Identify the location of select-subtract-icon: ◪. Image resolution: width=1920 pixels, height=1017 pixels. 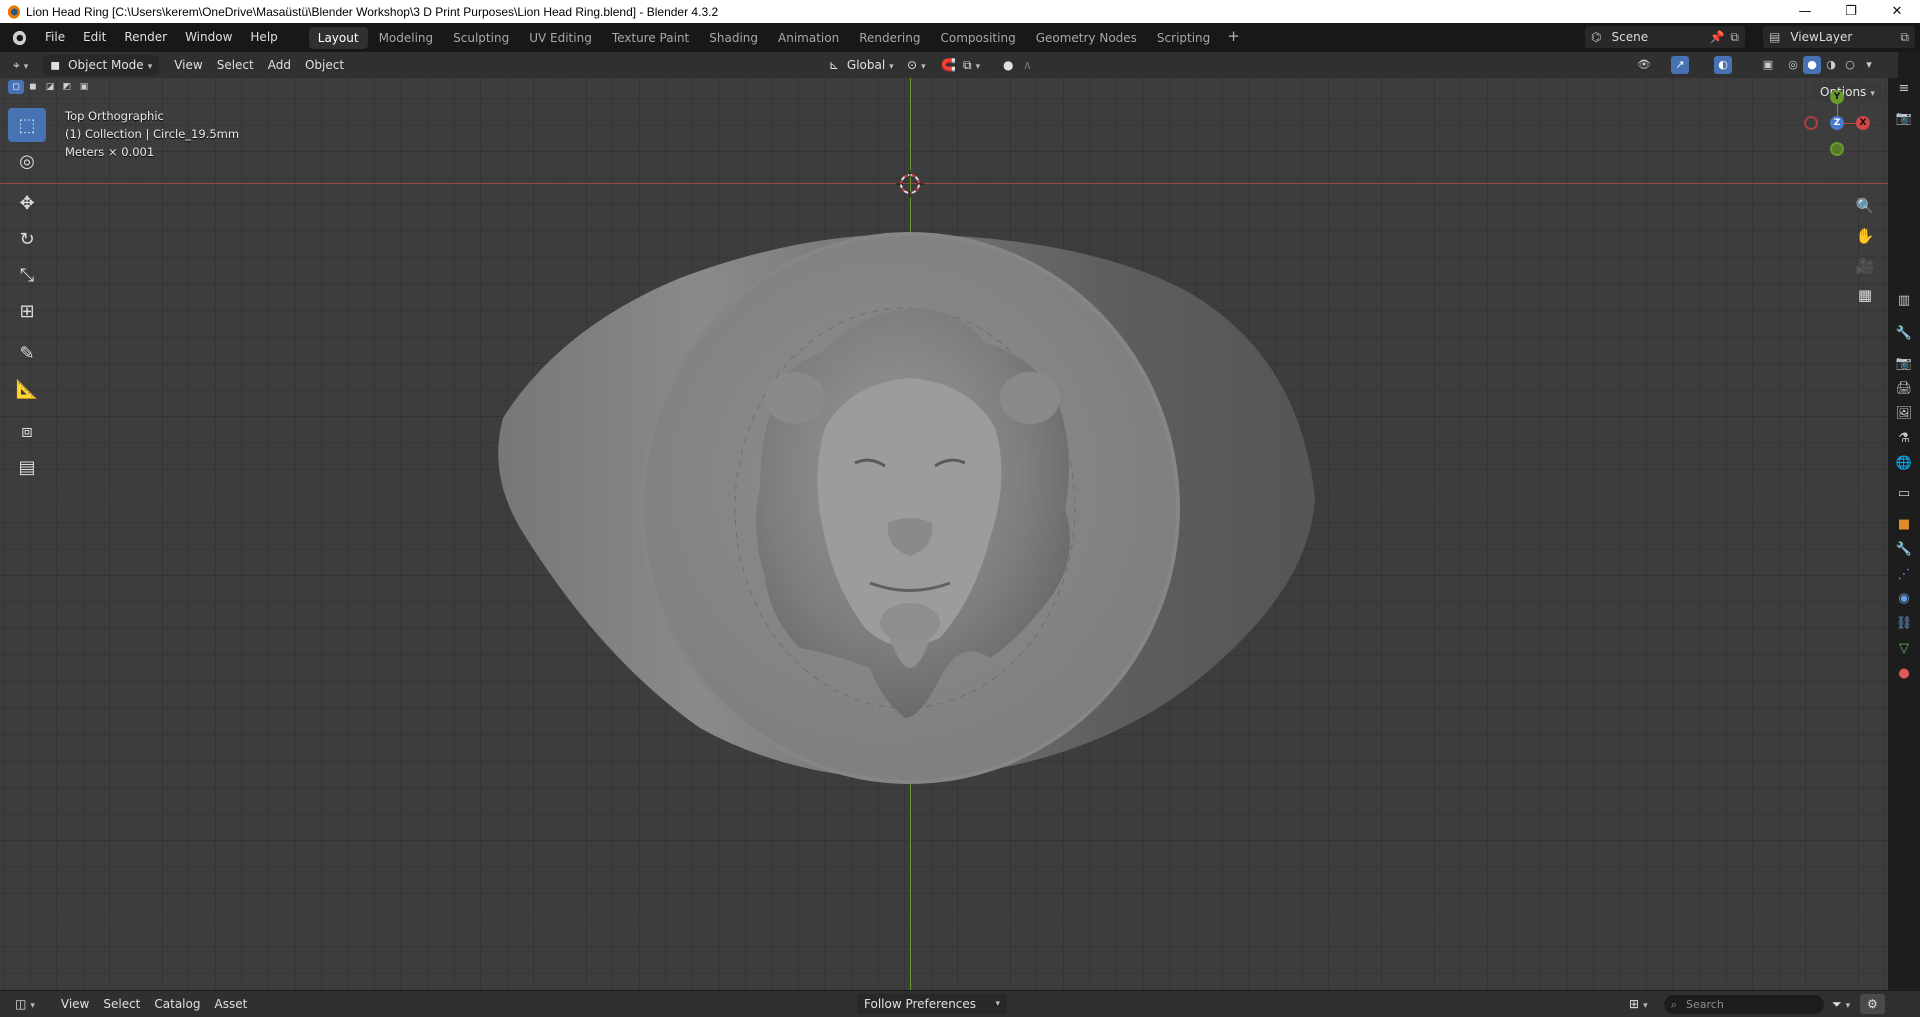
(50, 87).